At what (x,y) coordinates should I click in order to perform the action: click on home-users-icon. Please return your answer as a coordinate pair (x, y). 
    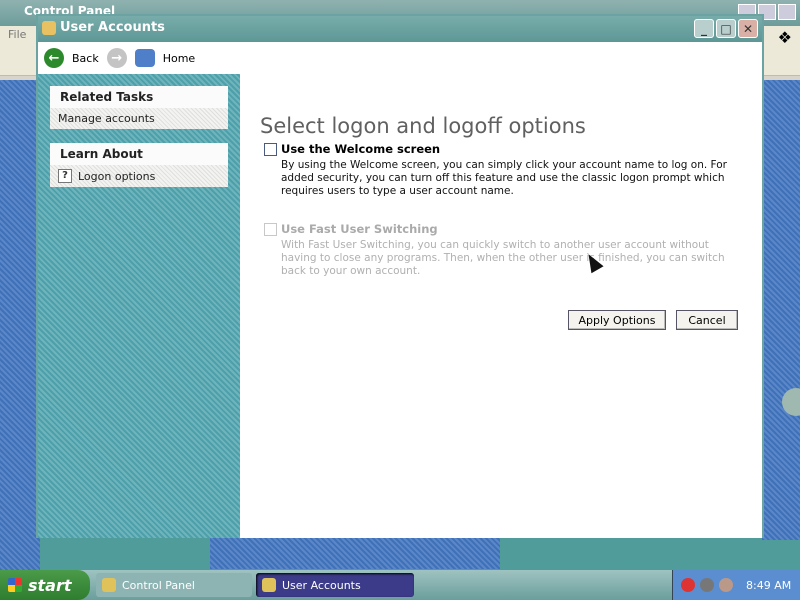
    Looking at the image, I should click on (144, 58).